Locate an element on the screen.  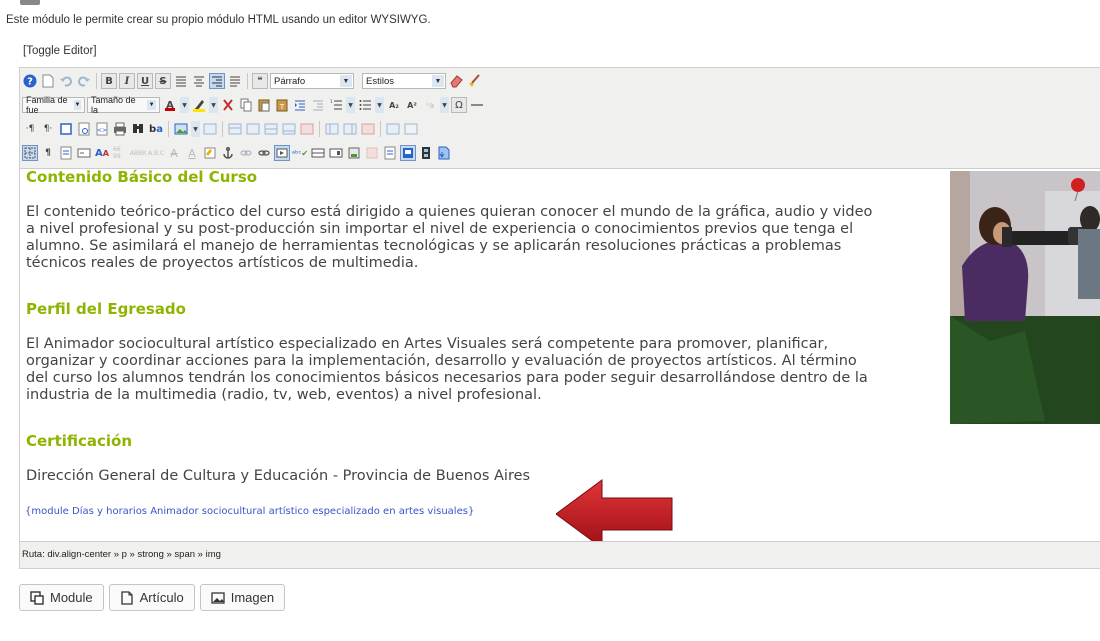
toolbar-row-3: ·¶ ¶· <> ba ▼ is located at coordinates (220, 129).